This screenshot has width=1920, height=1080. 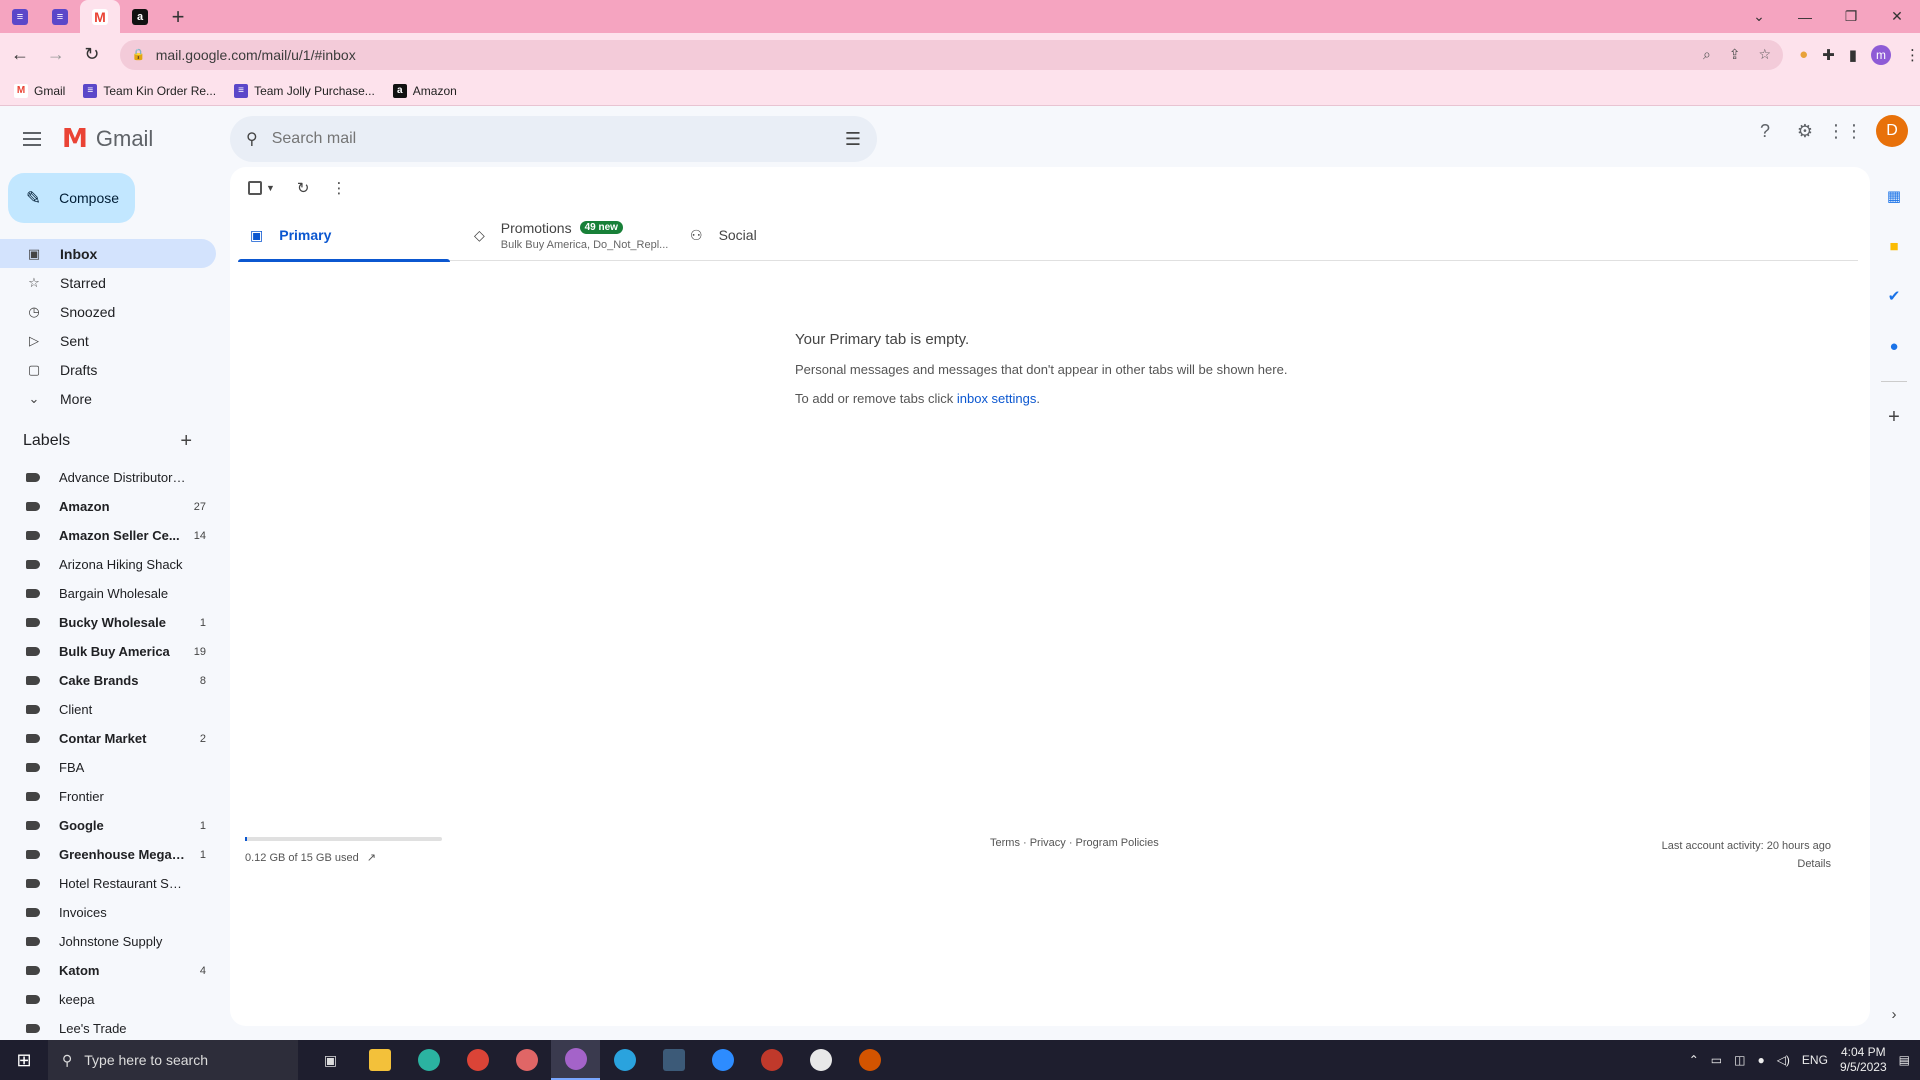 I want to click on calculator-icon, so click(x=673, y=1060).